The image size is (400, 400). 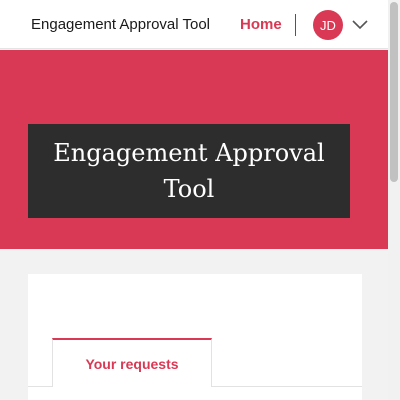 I want to click on app-title: Engagement Approval Tool, so click(x=120, y=24).